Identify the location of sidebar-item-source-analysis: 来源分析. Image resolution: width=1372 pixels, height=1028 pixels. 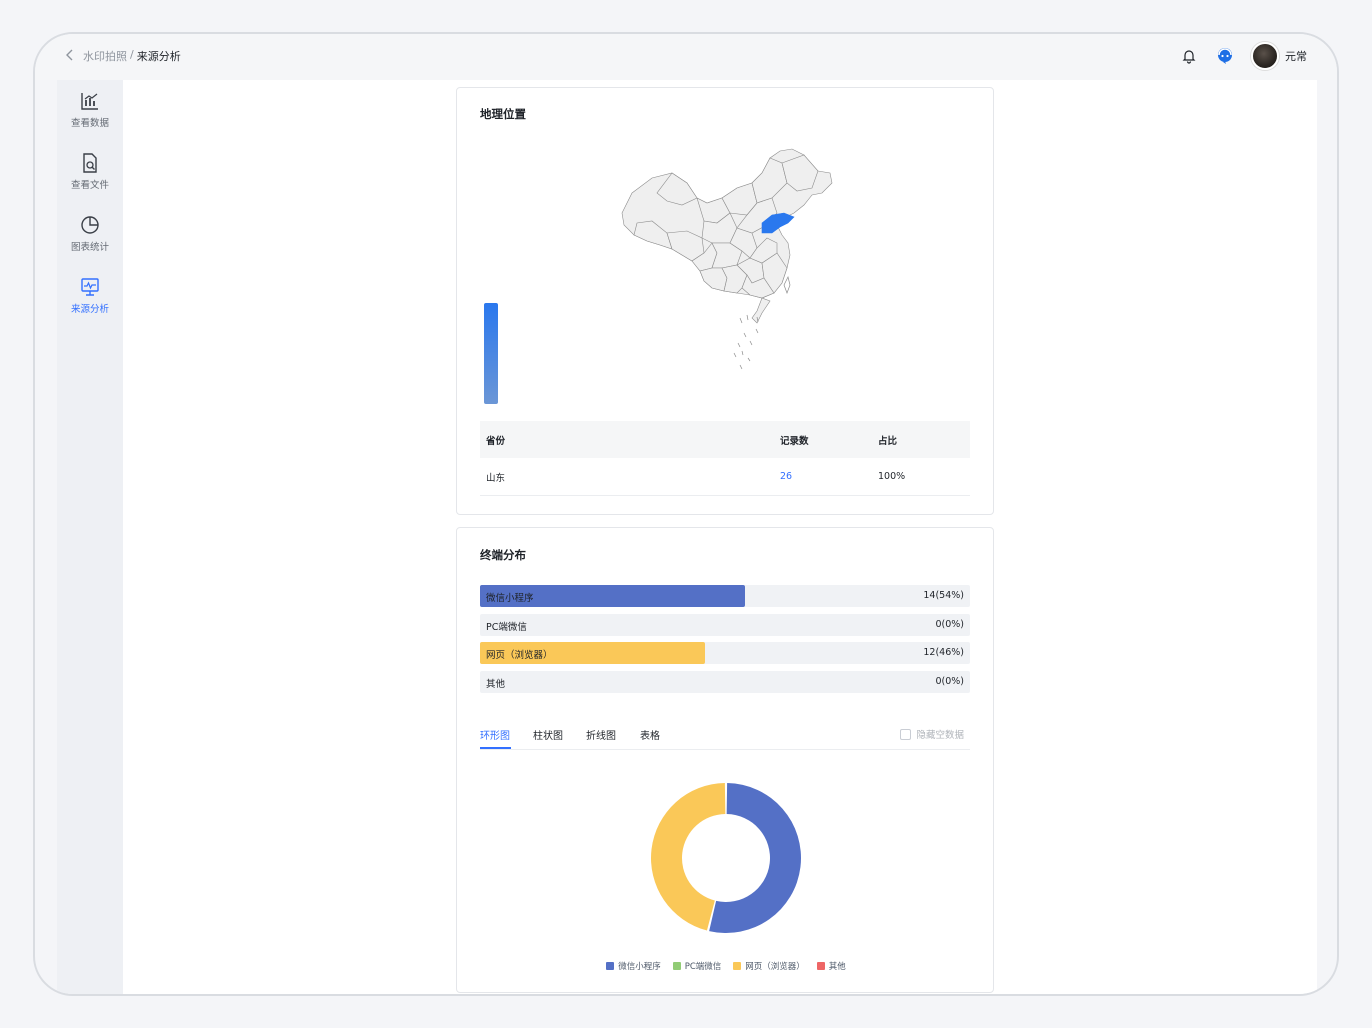
(90, 295).